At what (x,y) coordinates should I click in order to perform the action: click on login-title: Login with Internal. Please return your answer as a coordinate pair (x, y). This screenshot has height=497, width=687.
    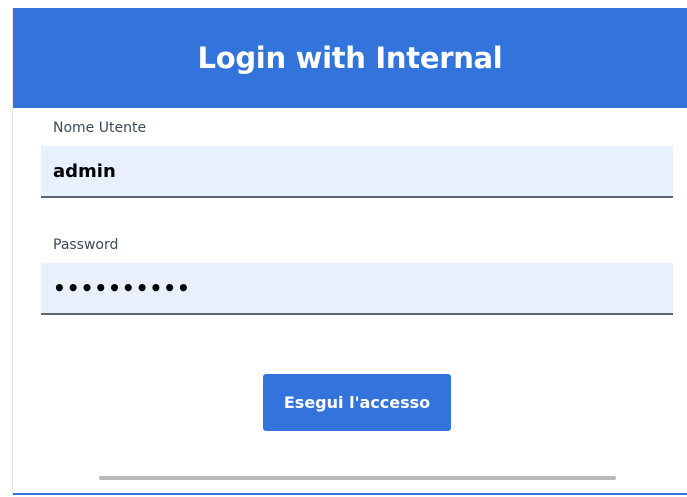
    Looking at the image, I should click on (350, 58).